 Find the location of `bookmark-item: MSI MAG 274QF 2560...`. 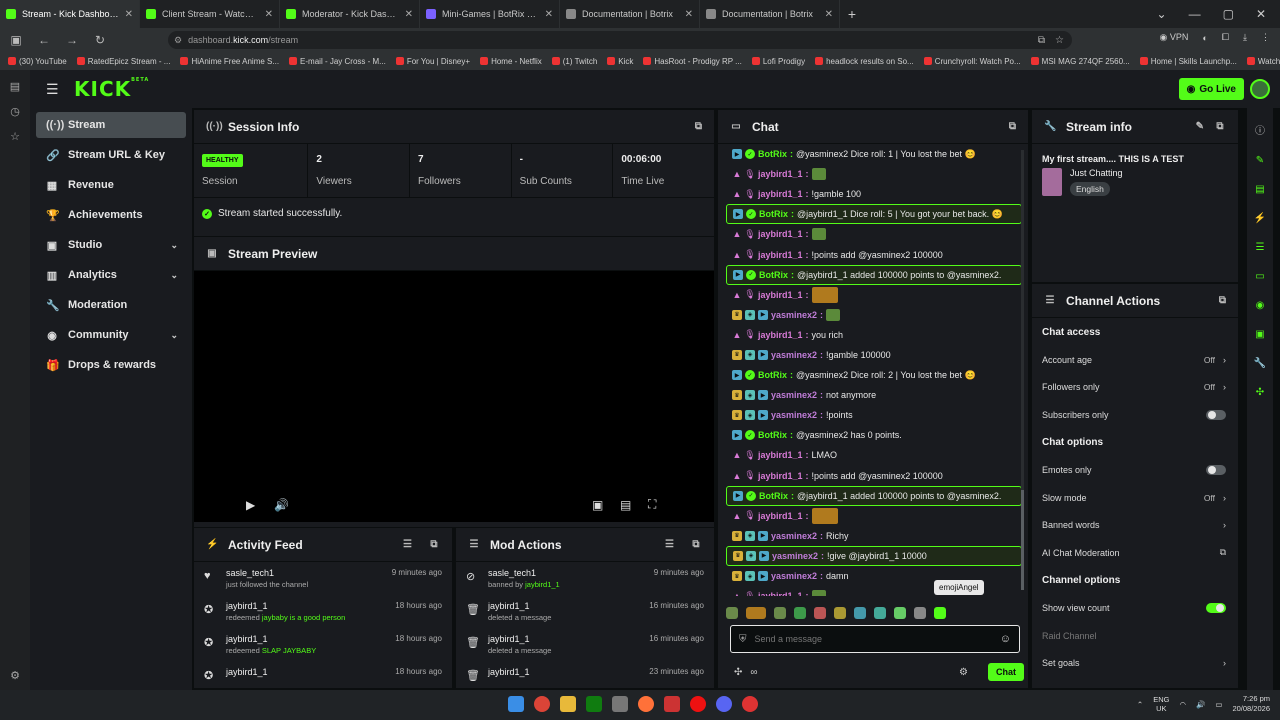

bookmark-item: MSI MAG 274QF 2560... is located at coordinates (1080, 61).